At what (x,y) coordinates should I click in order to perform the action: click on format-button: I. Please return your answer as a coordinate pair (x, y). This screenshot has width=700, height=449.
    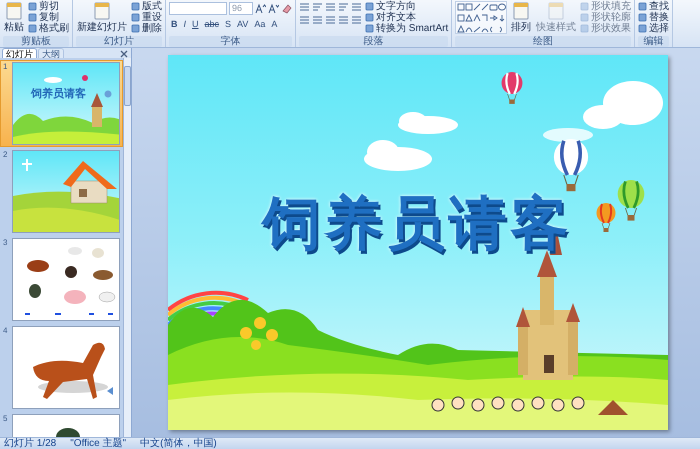
    Looking at the image, I should click on (185, 24).